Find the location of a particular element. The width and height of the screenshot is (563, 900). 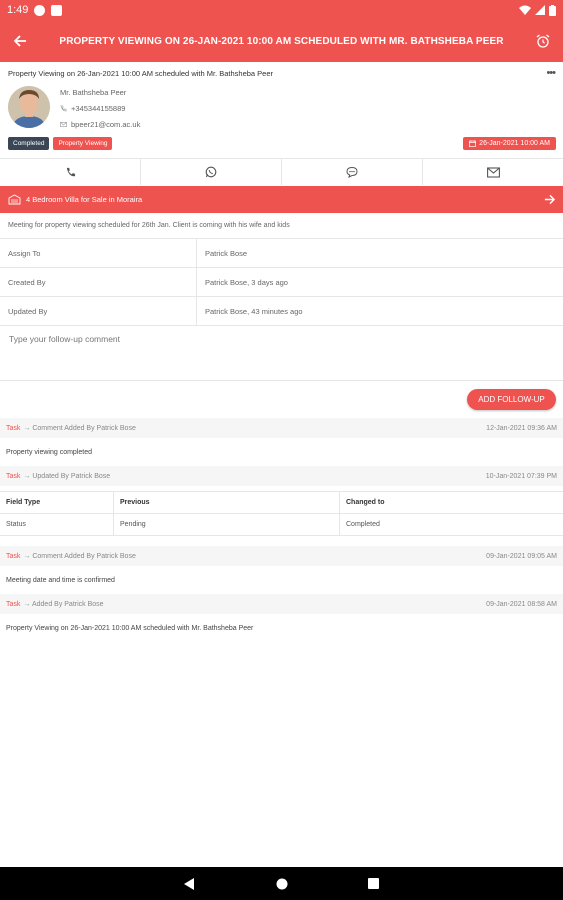

feed-entry-body: Property viewing completed is located at coordinates (49, 452).